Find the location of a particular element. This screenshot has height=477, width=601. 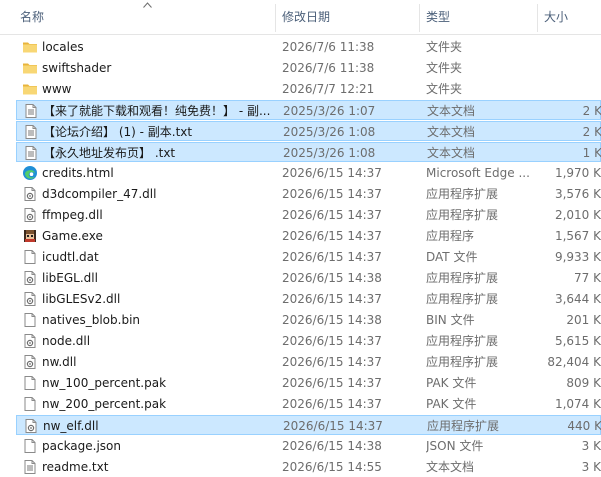

file-size: 9,933 K is located at coordinates (577, 257).